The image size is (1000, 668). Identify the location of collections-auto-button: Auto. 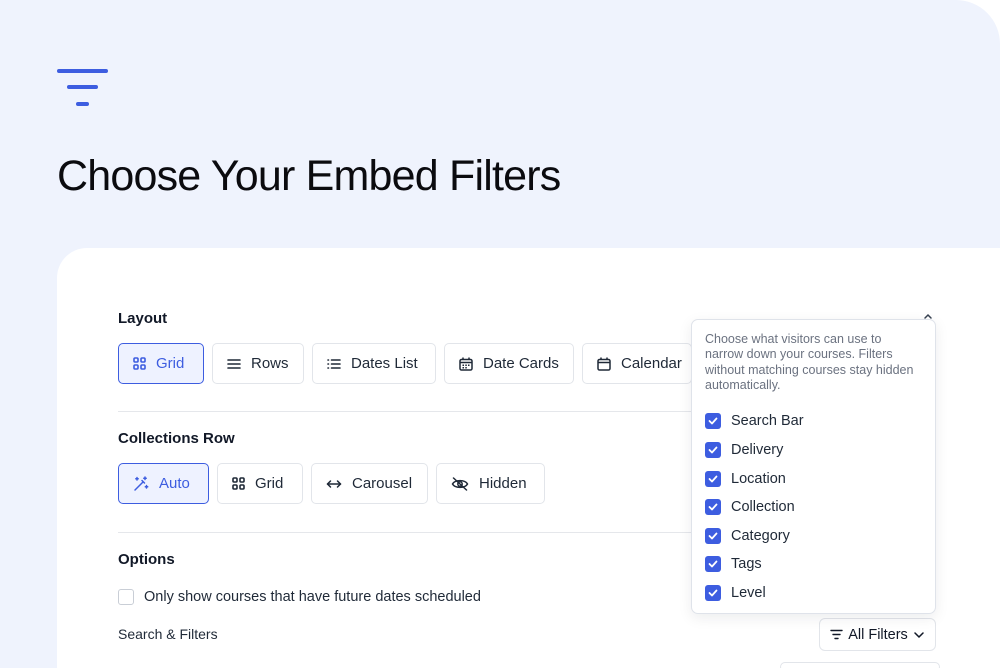
(163, 483).